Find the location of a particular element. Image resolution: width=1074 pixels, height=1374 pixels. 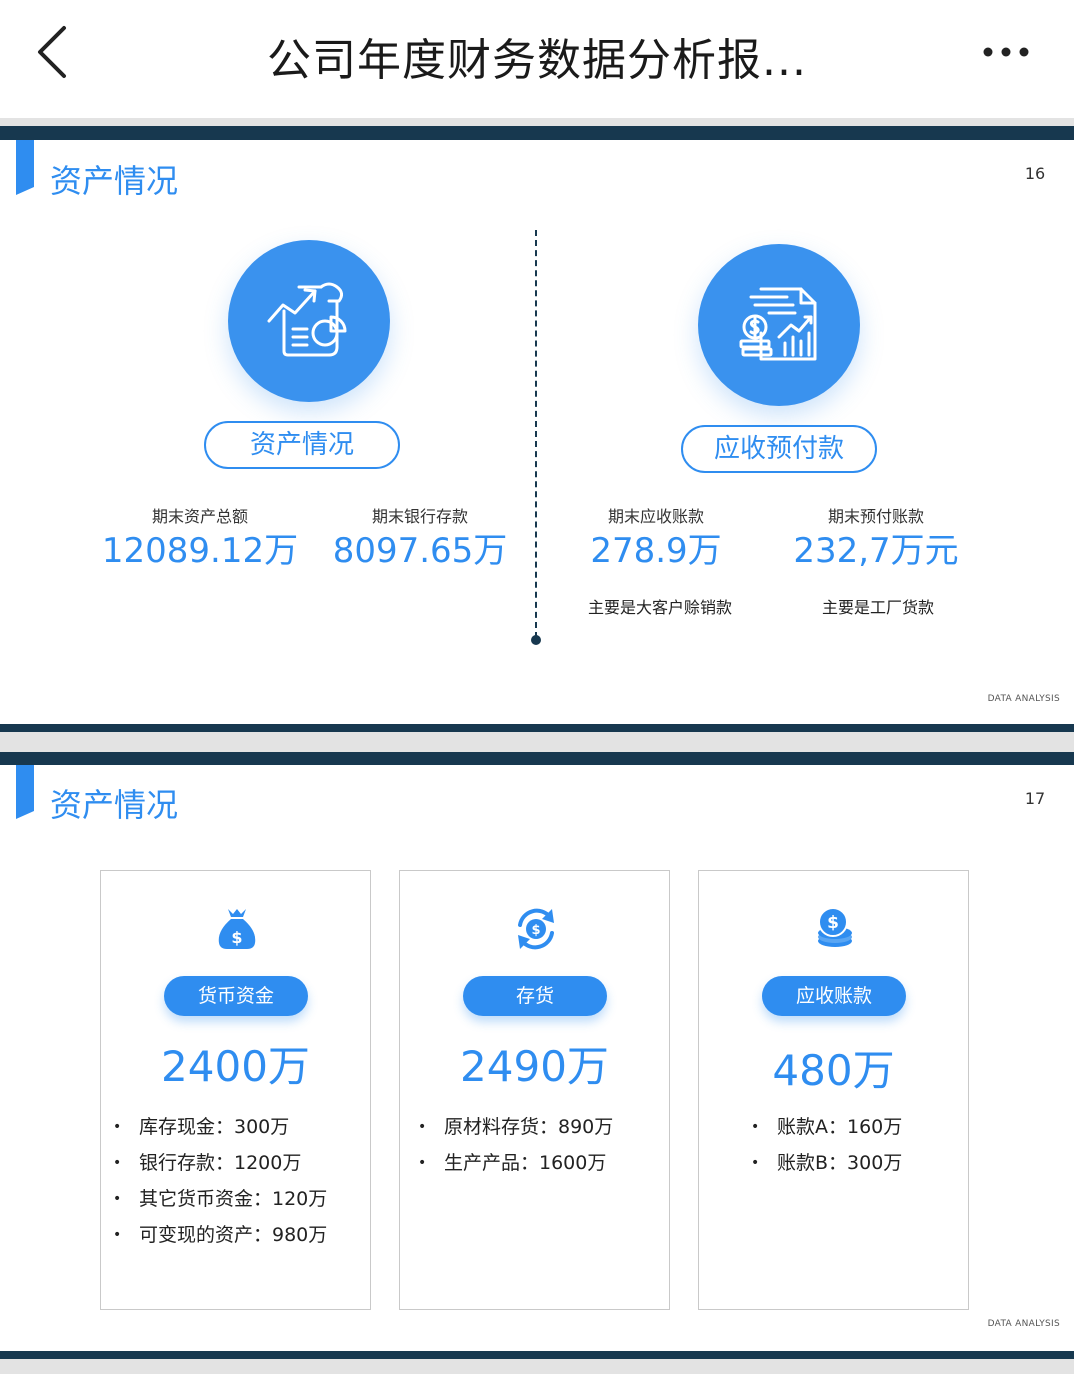

card-value: 2490万 is located at coordinates (534, 1066).